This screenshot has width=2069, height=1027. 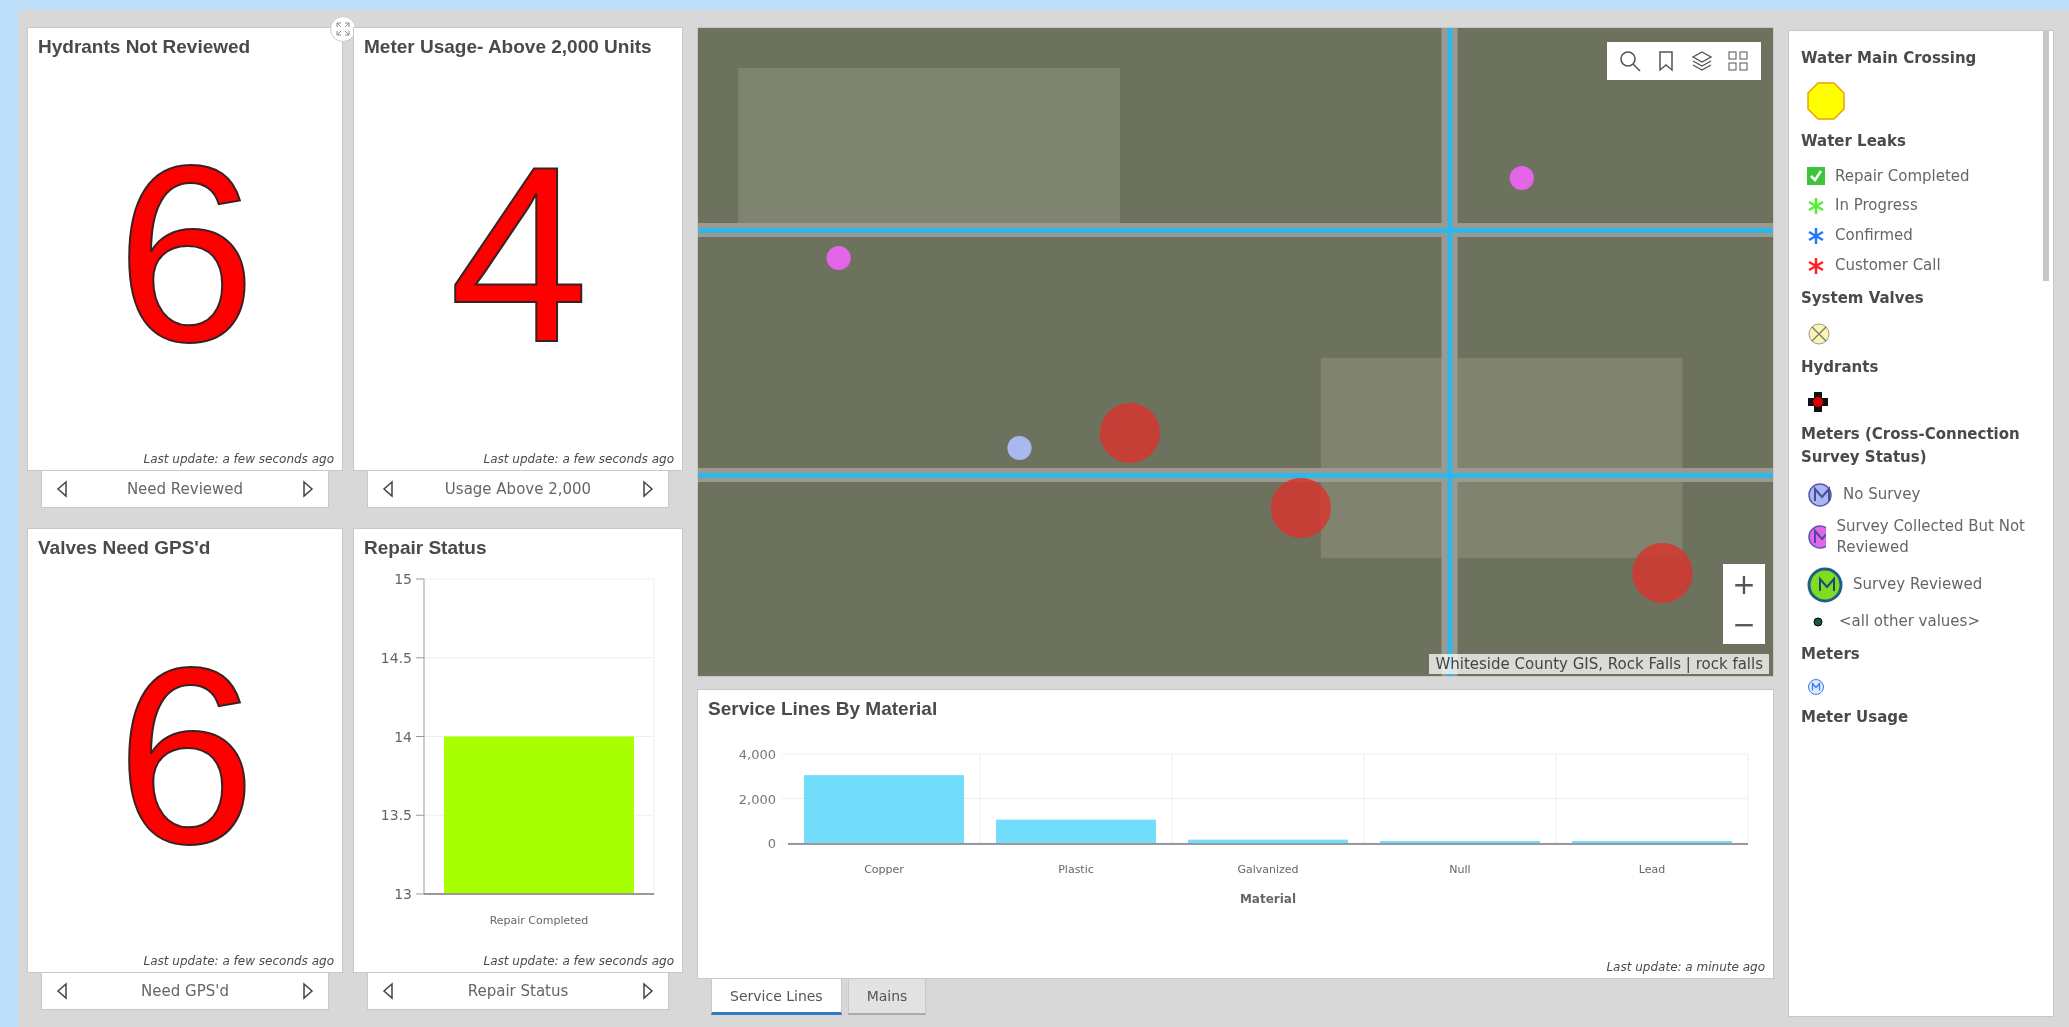 What do you see at coordinates (1599, 664) in the screenshot?
I see `map-attribution: Whiteside County GIS, Rock Falls | rock falls` at bounding box center [1599, 664].